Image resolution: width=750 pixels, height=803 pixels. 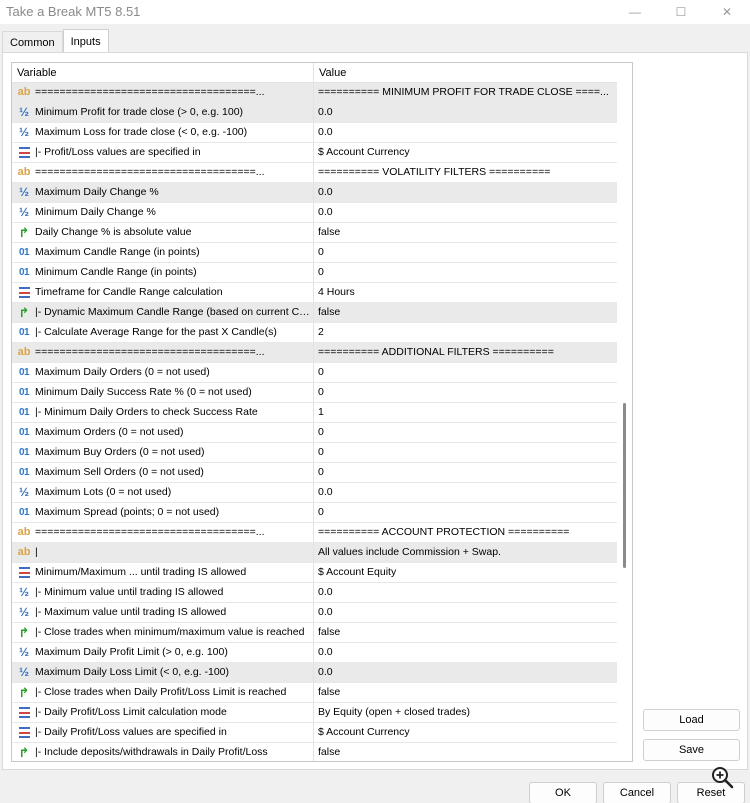 I want to click on list-type-icon, so click(x=24, y=152).